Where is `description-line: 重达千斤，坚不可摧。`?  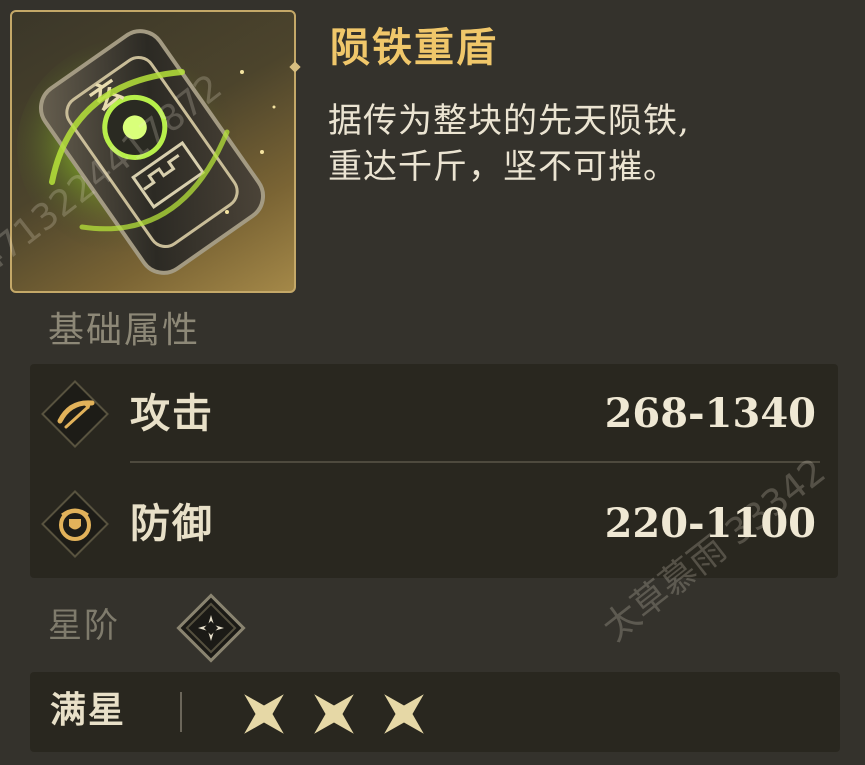
description-line: 重达千斤，坚不可摧。 is located at coordinates (503, 167).